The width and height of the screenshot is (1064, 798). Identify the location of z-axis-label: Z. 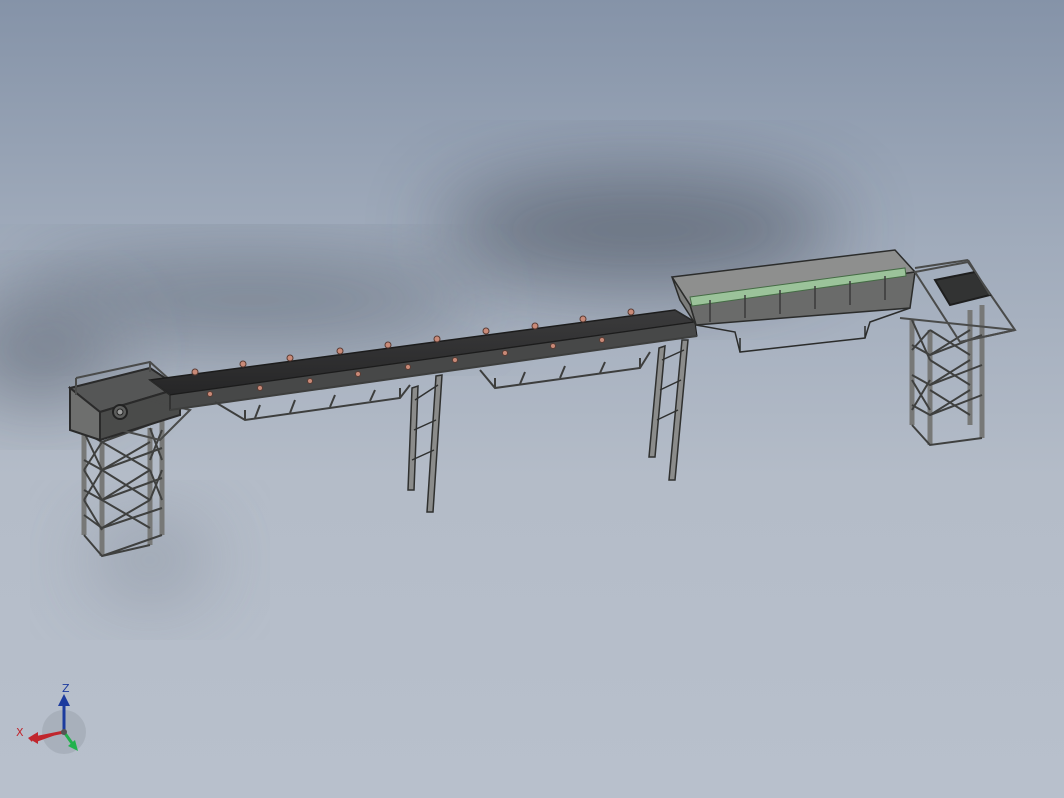
(66, 688).